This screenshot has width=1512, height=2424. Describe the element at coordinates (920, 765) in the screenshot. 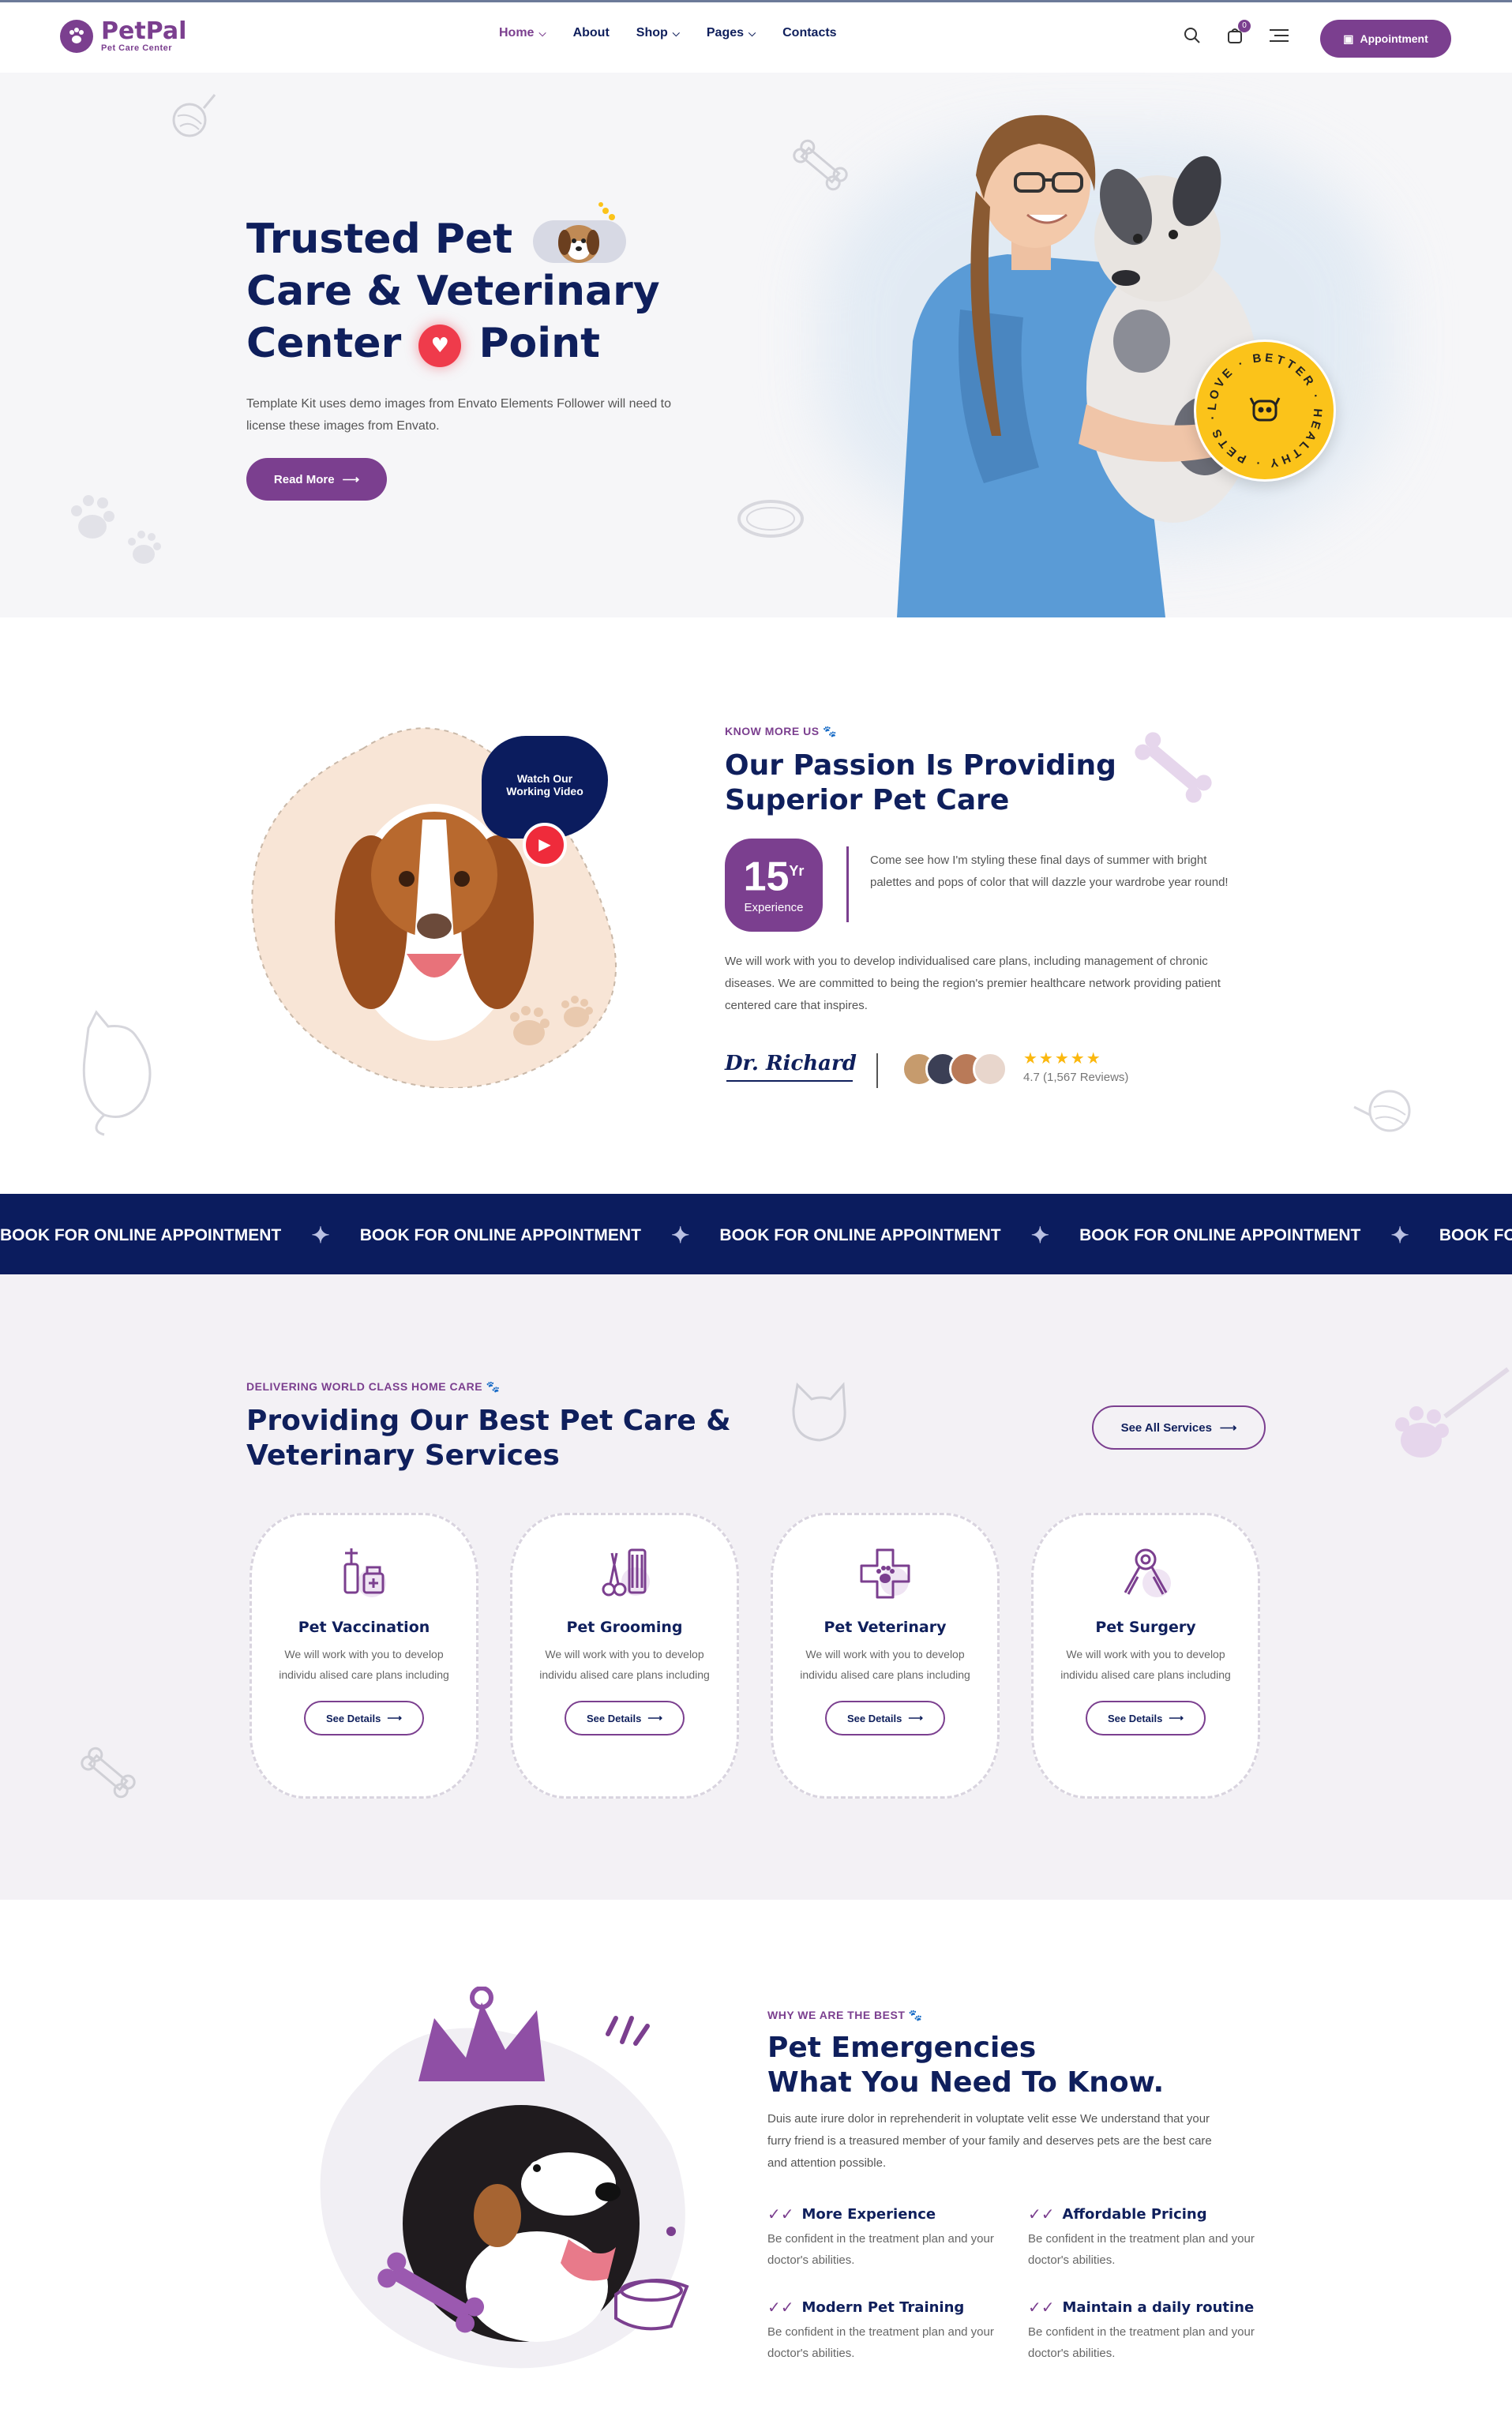

I see `about-title-line1: Our Passion Is Providing` at that location.